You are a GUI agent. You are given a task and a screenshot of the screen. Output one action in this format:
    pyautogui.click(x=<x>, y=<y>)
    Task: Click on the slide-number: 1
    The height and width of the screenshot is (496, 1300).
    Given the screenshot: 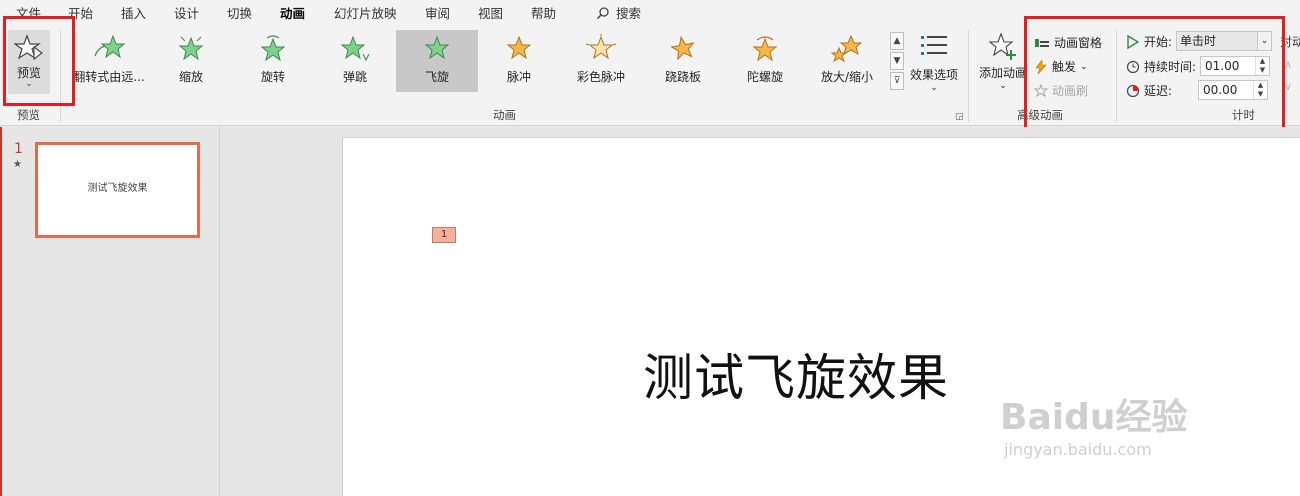 What is the action you would take?
    pyautogui.click(x=18, y=149)
    